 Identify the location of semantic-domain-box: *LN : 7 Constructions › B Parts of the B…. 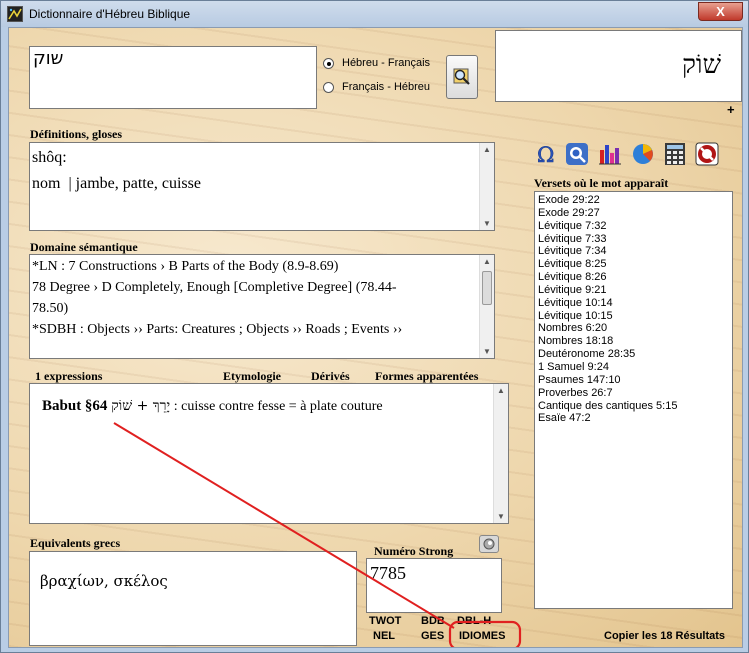
(262, 306).